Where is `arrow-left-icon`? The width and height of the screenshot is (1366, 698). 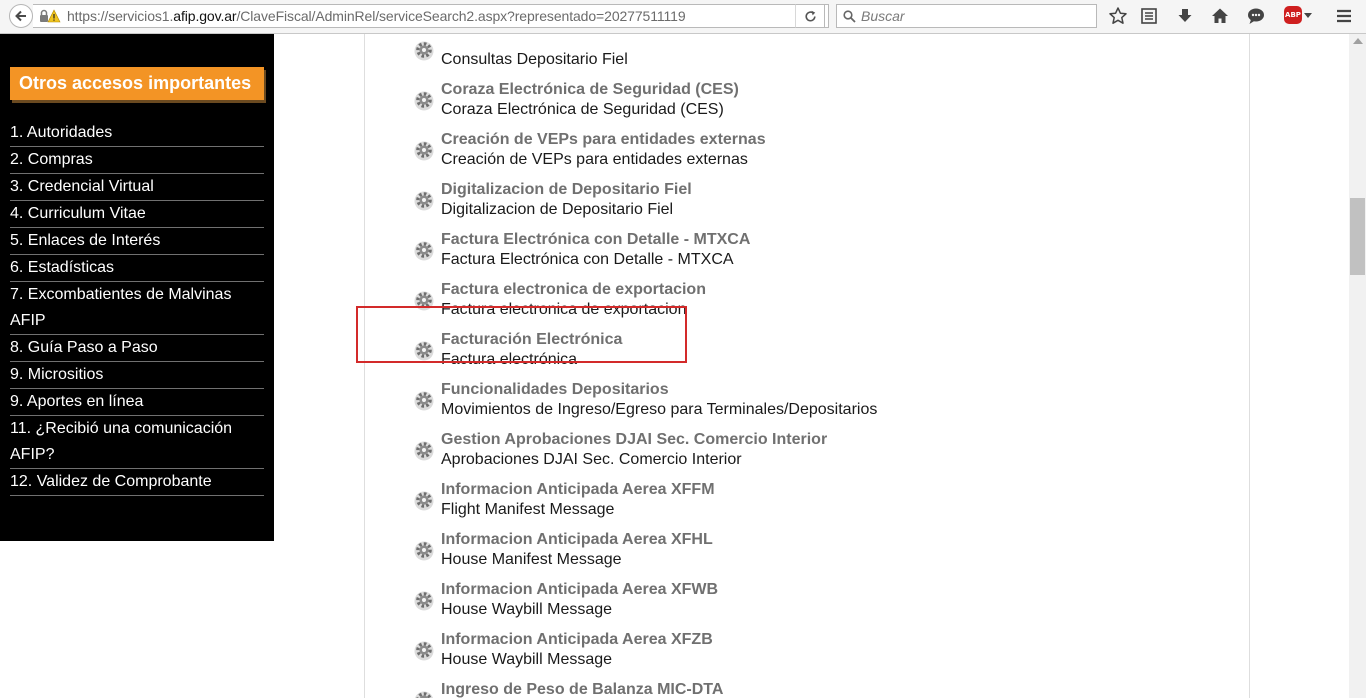 arrow-left-icon is located at coordinates (20, 16).